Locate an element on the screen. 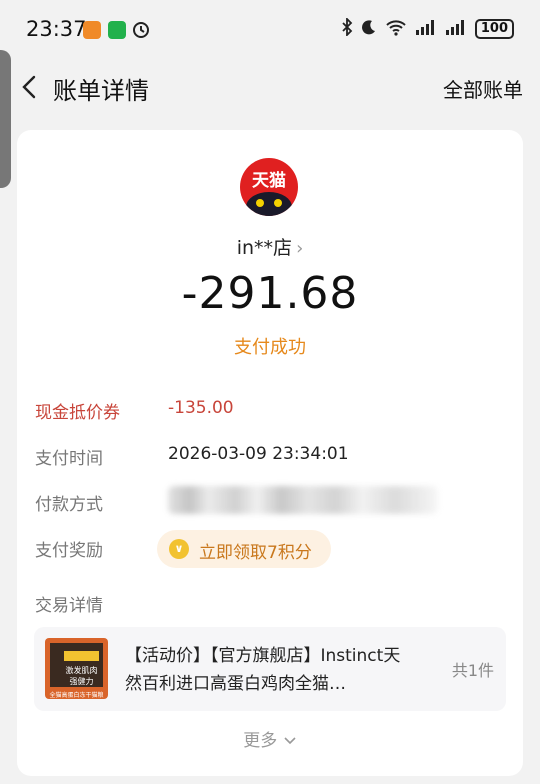 This screenshot has height=784, width=540. status-bar: 23:37 100 is located at coordinates (270, 29).